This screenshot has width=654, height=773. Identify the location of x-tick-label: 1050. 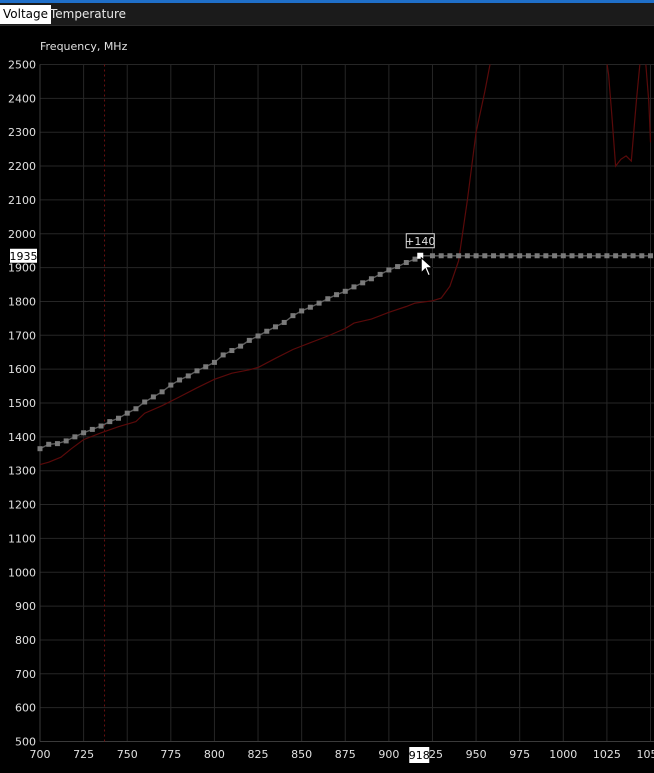
(645, 754).